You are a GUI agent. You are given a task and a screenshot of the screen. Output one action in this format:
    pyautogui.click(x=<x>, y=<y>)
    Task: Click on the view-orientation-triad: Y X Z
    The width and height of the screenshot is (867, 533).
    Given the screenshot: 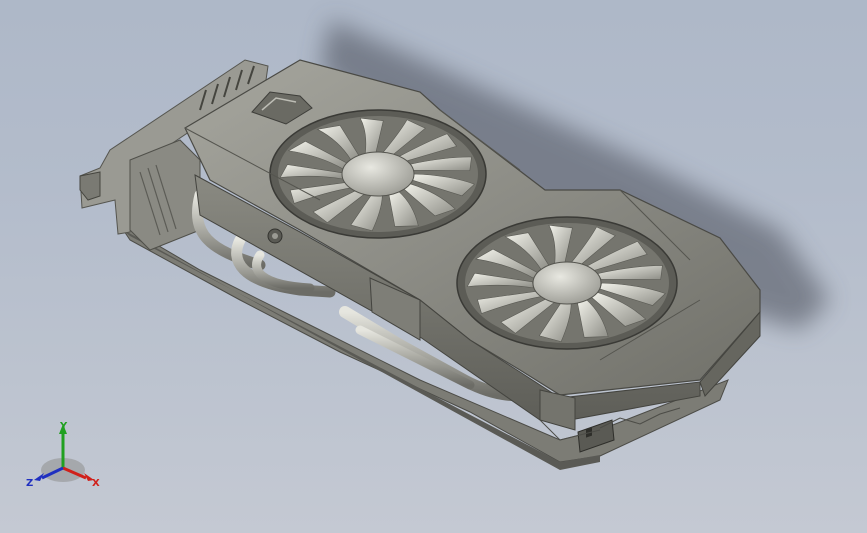 What is the action you would take?
    pyautogui.click(x=66, y=458)
    